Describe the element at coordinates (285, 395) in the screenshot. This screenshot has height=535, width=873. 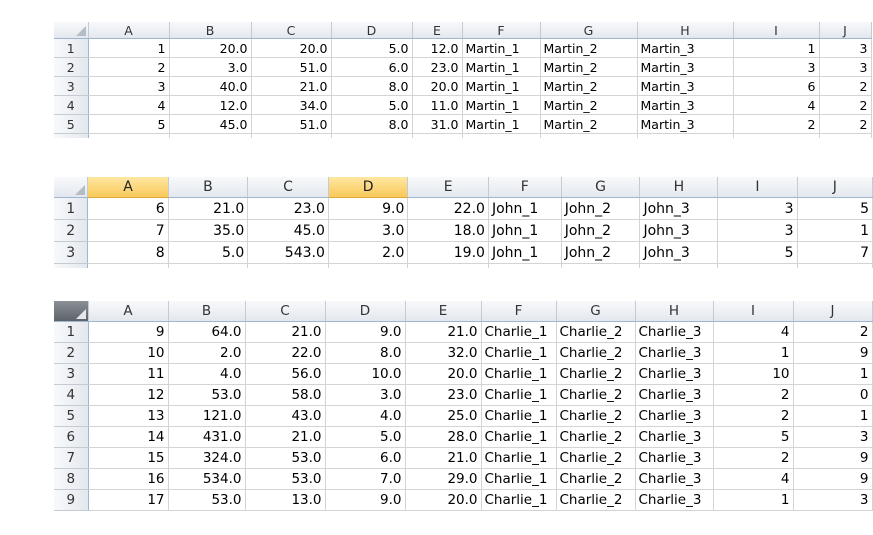
I see `cell-c: 58.0` at that location.